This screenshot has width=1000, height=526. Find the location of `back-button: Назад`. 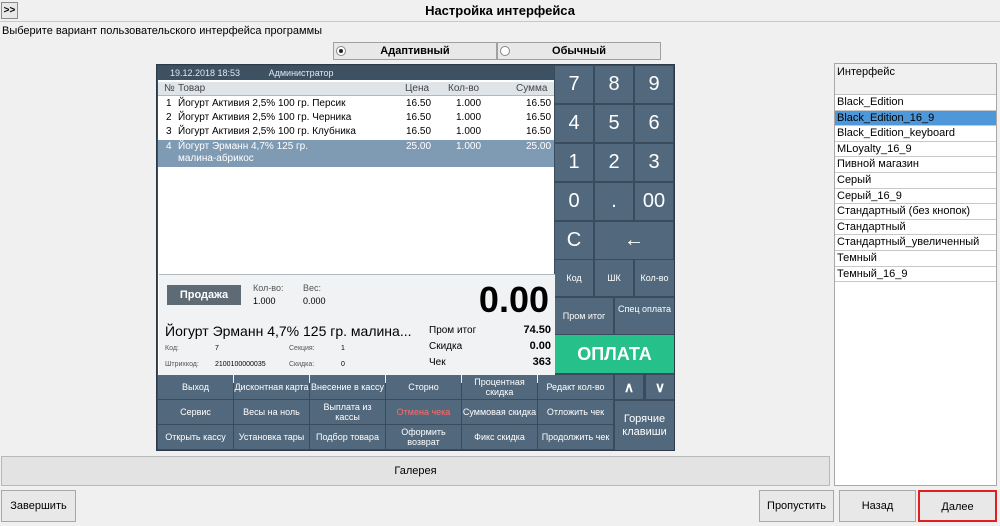

back-button: Назад is located at coordinates (877, 506).